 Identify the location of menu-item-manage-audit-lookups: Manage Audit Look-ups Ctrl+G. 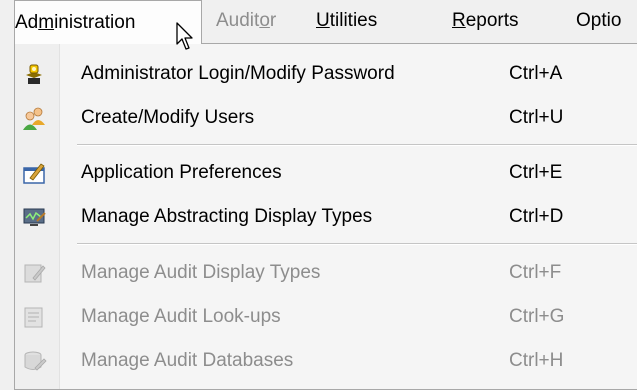
(326, 317).